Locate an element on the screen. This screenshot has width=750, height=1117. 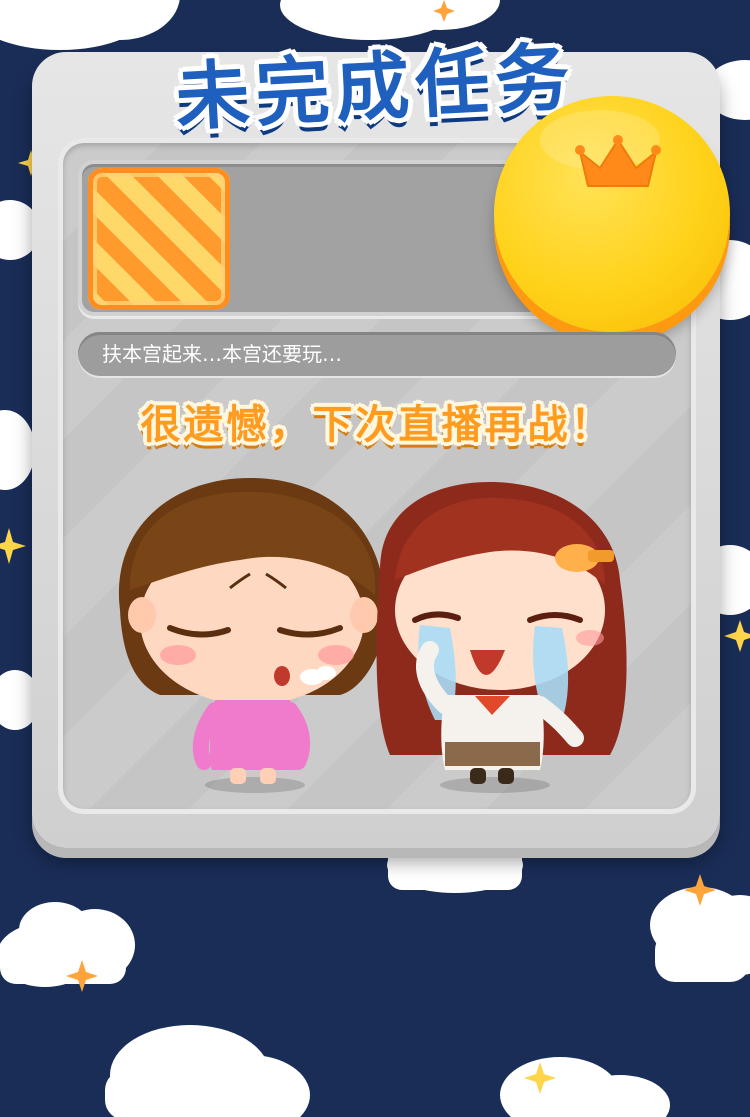
mystery-box-icon is located at coordinates (159, 239).